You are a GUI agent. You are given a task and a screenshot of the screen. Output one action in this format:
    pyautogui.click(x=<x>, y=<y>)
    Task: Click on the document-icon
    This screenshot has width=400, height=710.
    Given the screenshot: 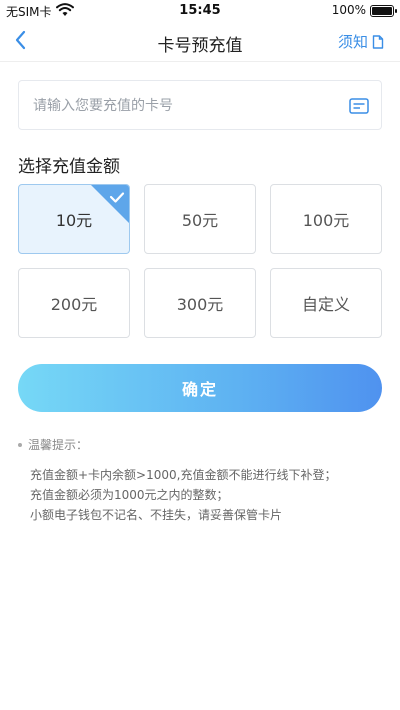 What is the action you would take?
    pyautogui.click(x=378, y=41)
    